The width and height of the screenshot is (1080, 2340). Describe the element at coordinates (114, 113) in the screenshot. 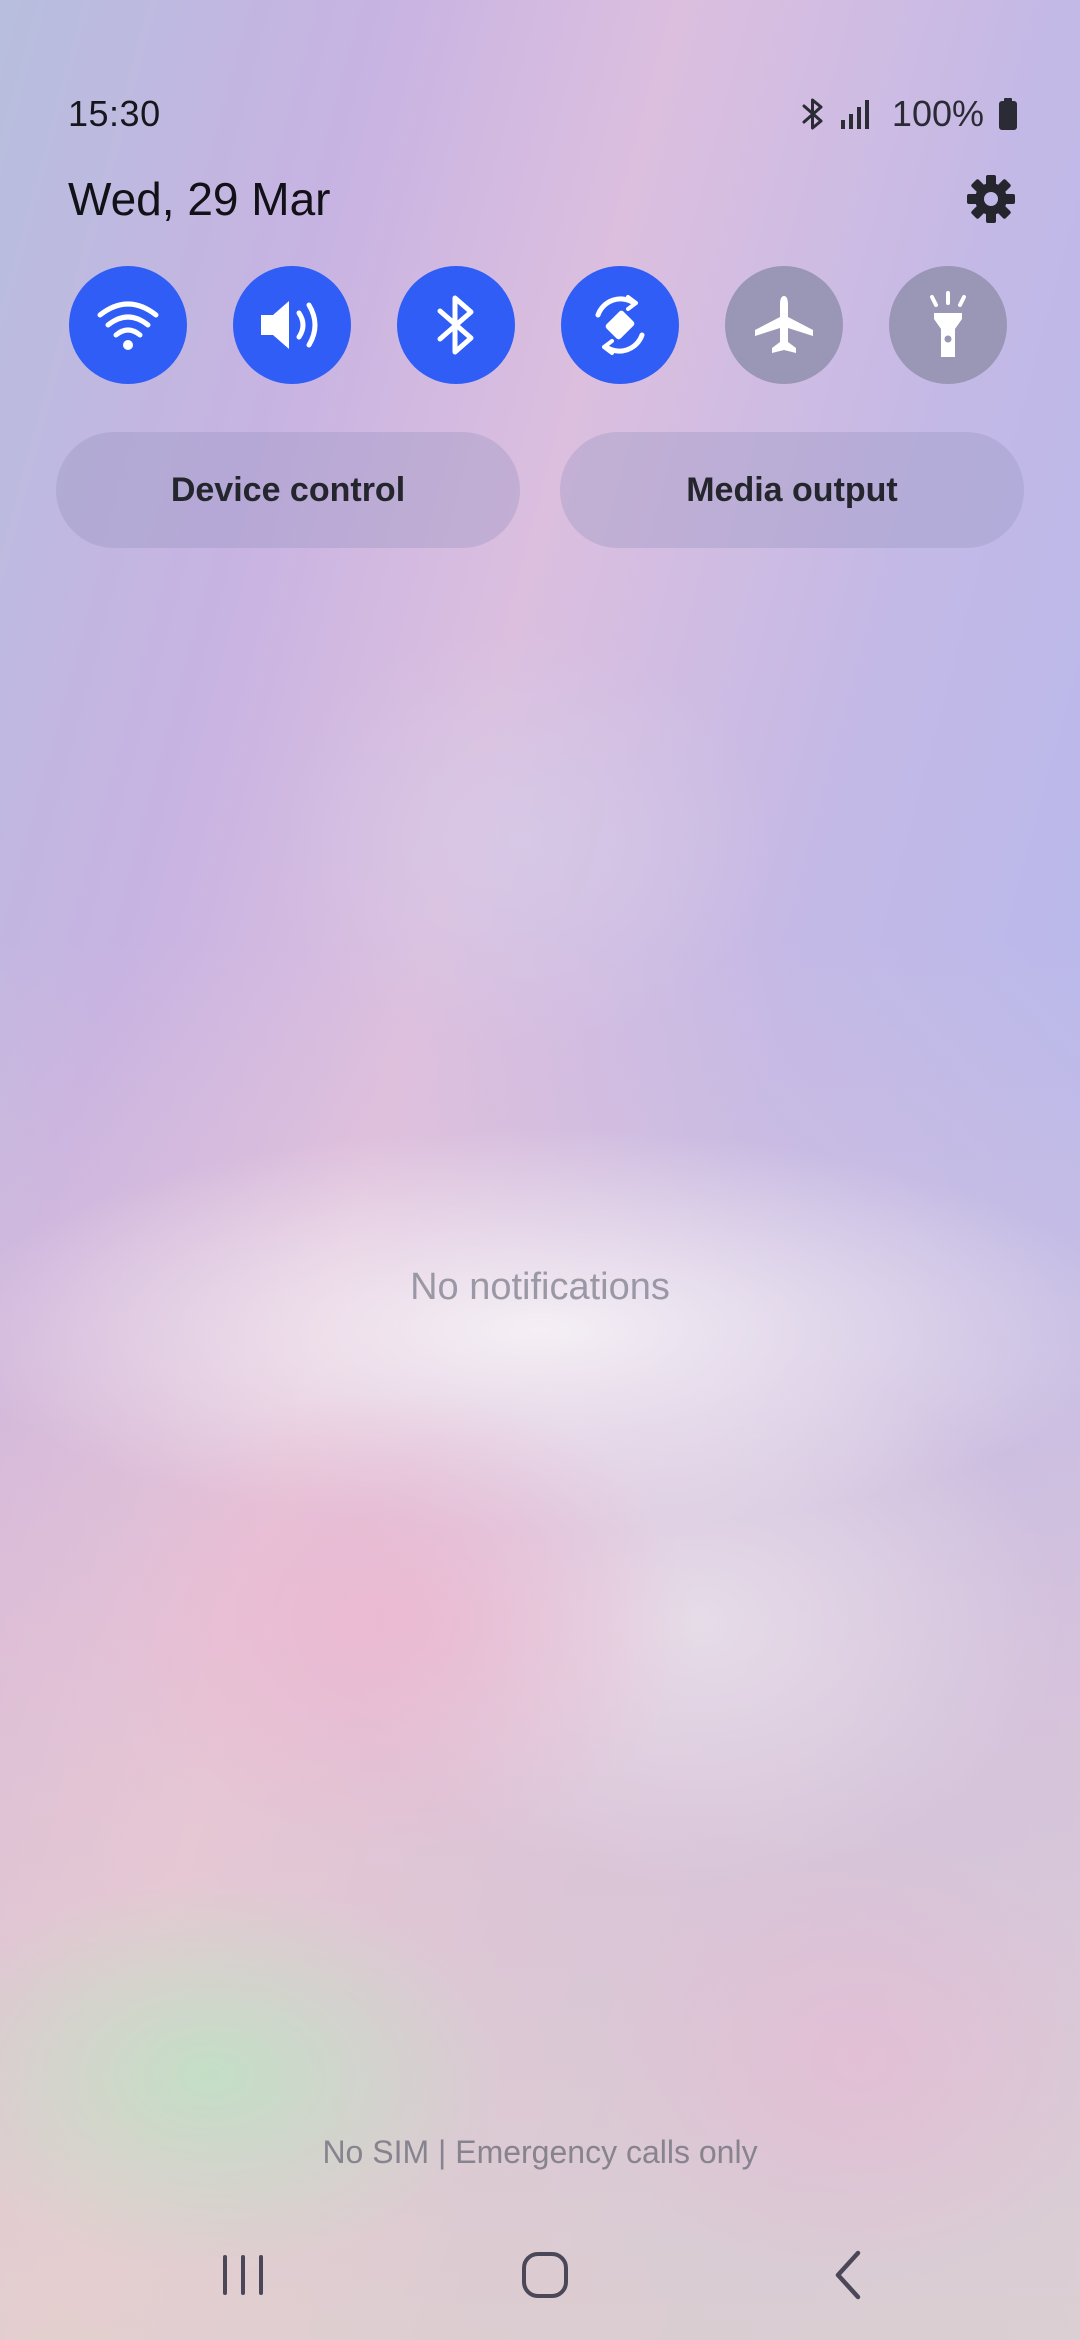

I see `status-clock: 15:30` at that location.